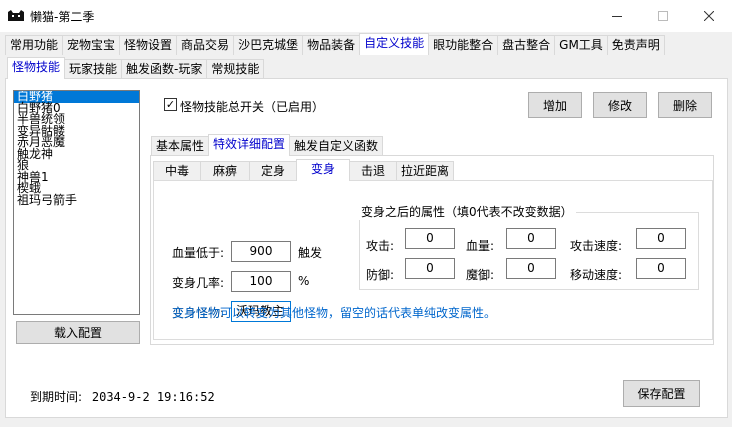 The image size is (732, 427). What do you see at coordinates (463, 45) in the screenshot?
I see `tab-eye-functions: 眼功能整合` at bounding box center [463, 45].